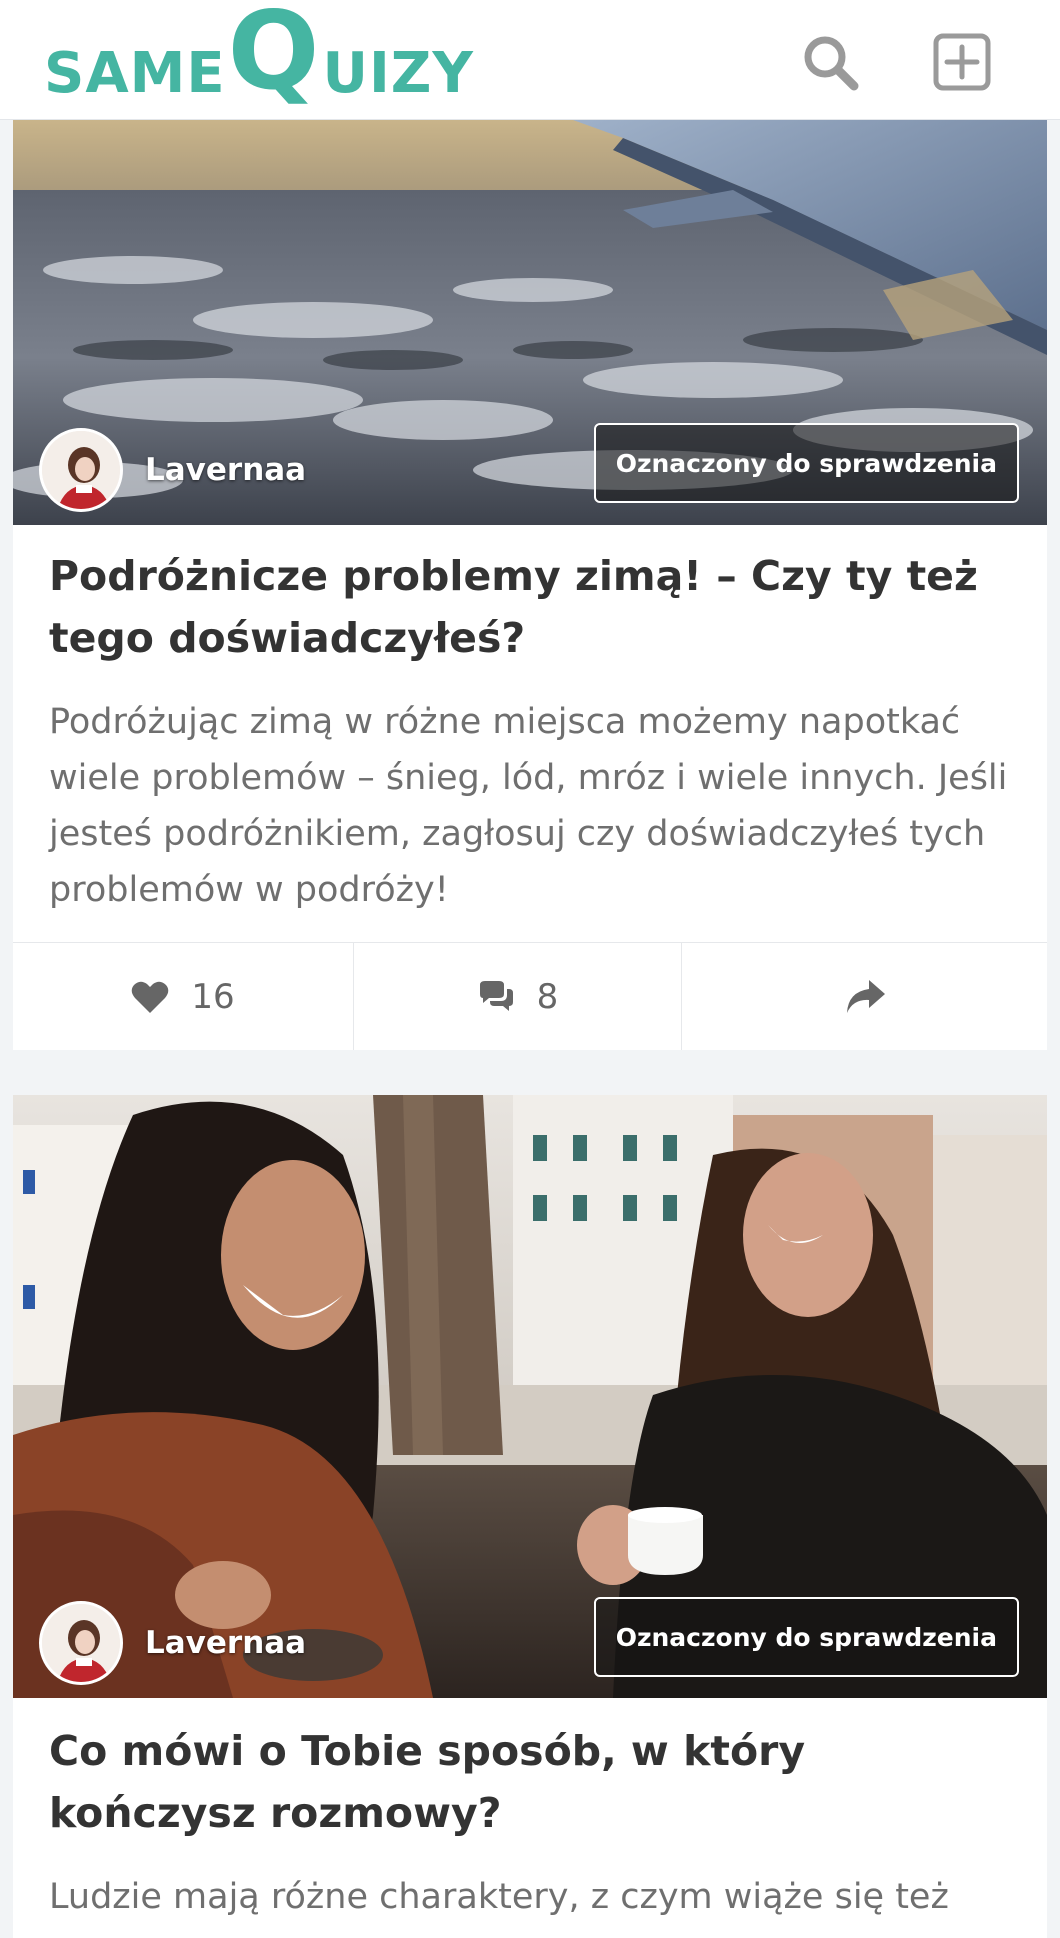  I want to click on share-icon, so click(865, 996).